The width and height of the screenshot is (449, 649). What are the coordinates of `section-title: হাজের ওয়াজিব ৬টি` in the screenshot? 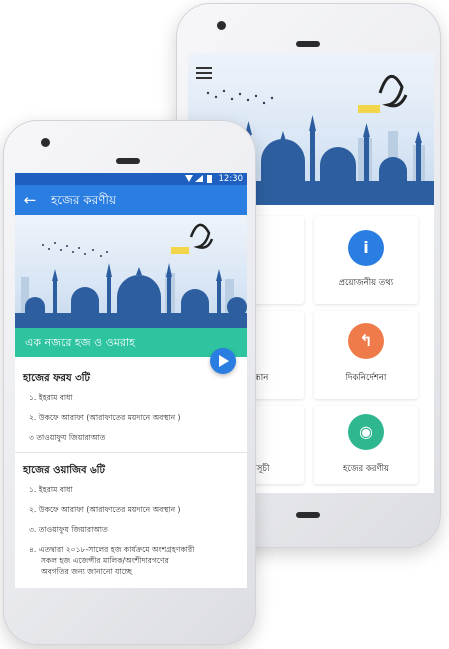 It's located at (64, 470).